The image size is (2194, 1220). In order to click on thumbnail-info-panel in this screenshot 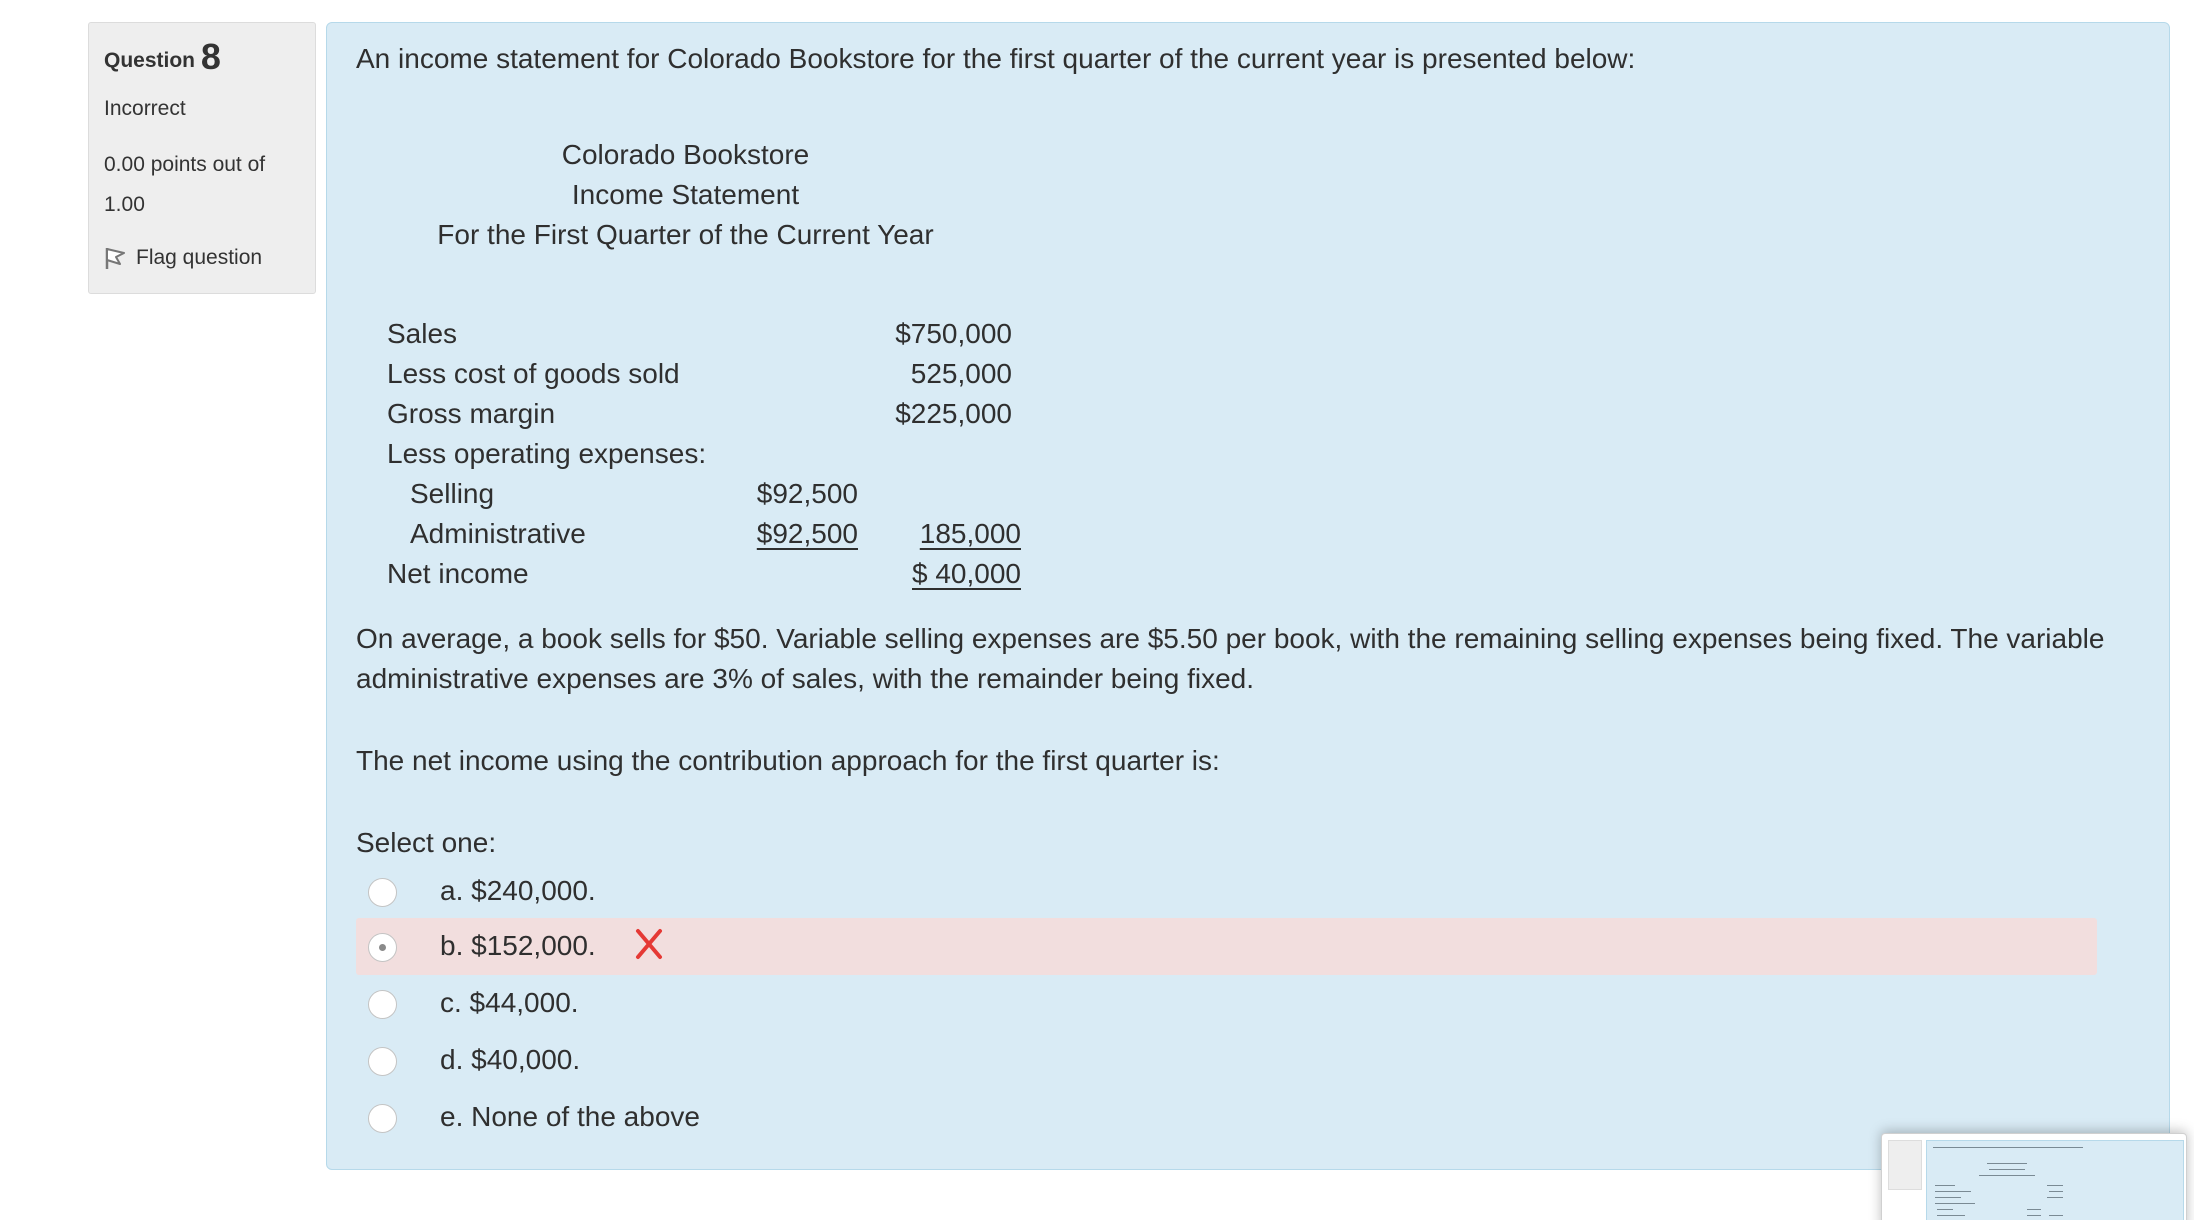, I will do `click(1905, 1165)`.